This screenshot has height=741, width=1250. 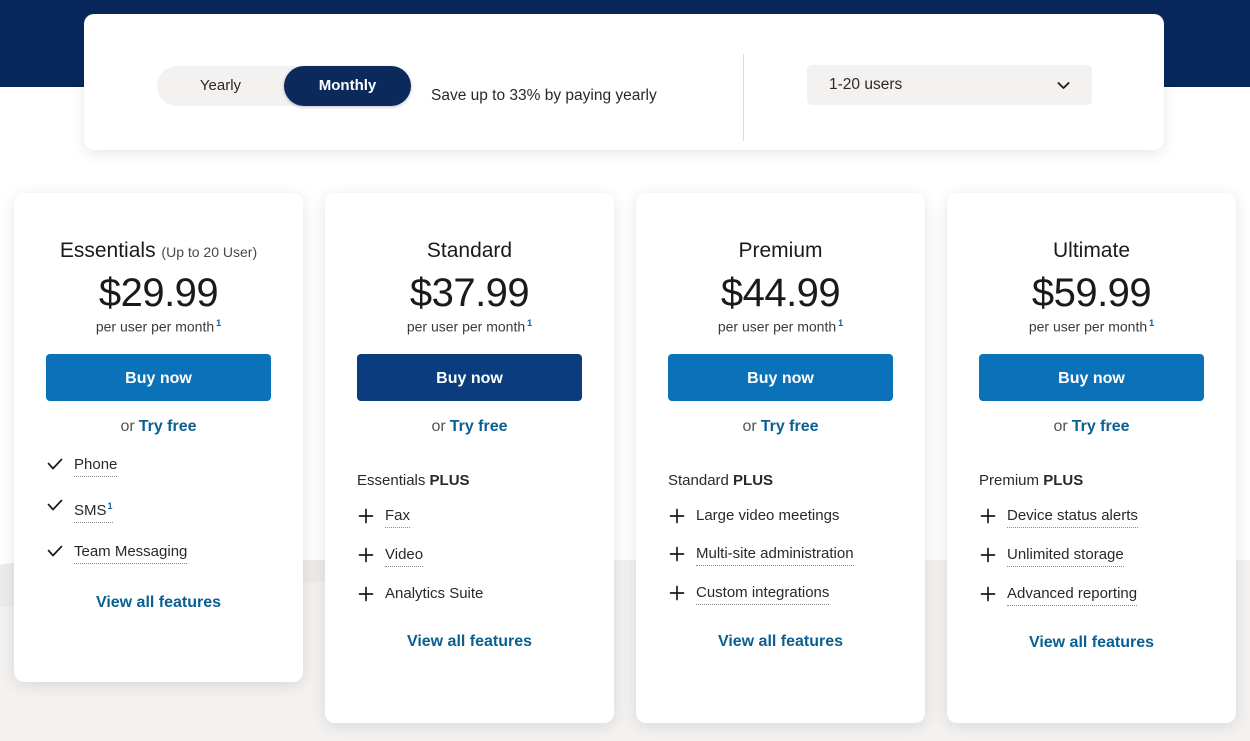 I want to click on list-item: Fax, so click(x=469, y=517).